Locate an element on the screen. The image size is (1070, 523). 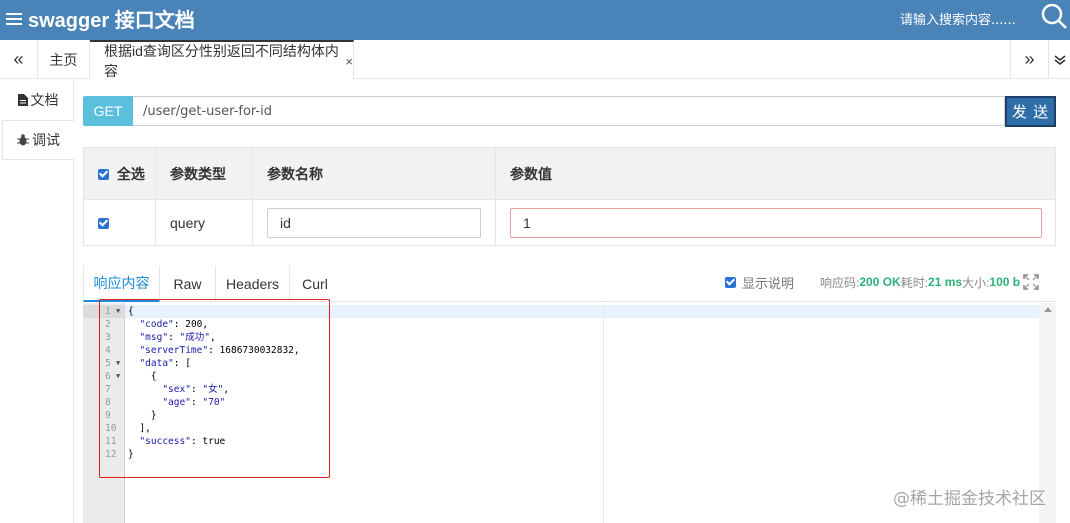
status-code-value: 200 OK is located at coordinates (880, 282).